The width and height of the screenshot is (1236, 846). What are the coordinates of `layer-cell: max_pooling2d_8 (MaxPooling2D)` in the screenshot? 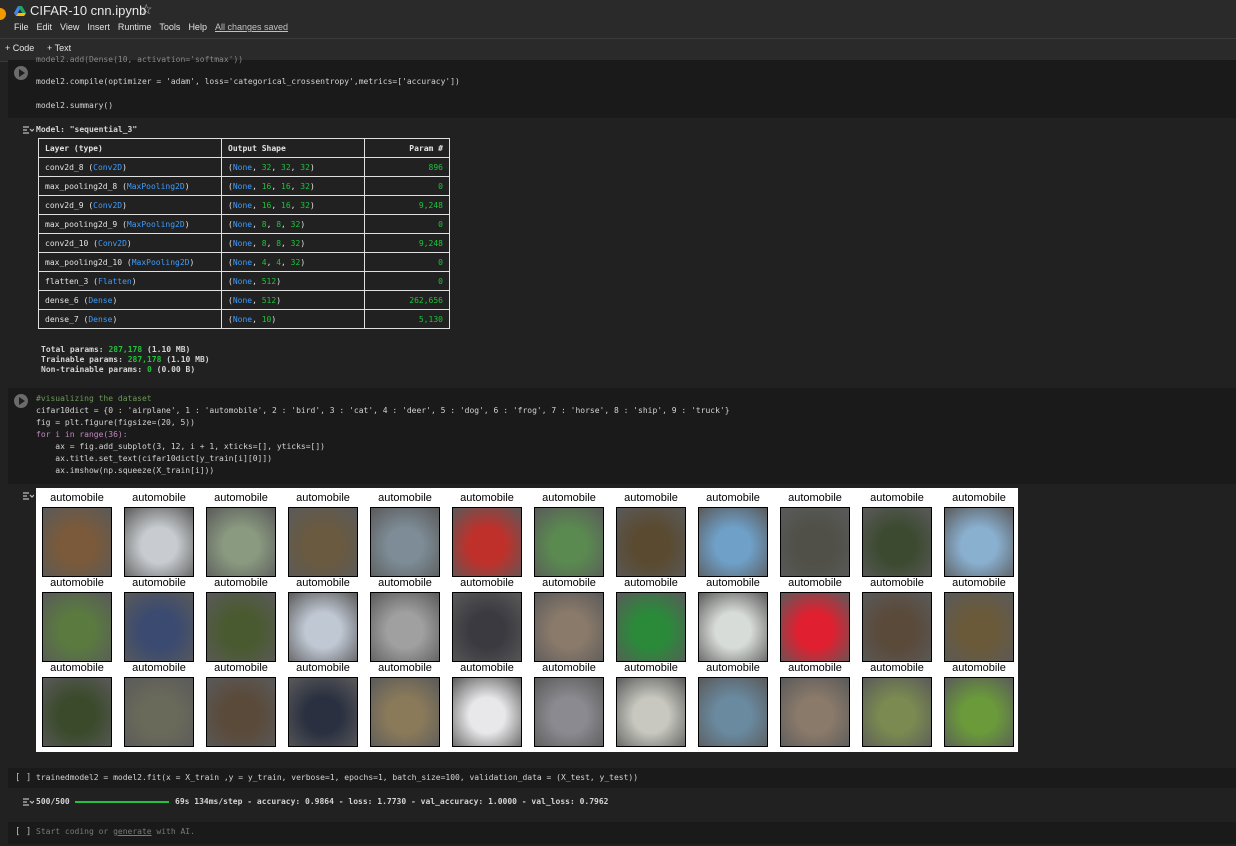 It's located at (130, 186).